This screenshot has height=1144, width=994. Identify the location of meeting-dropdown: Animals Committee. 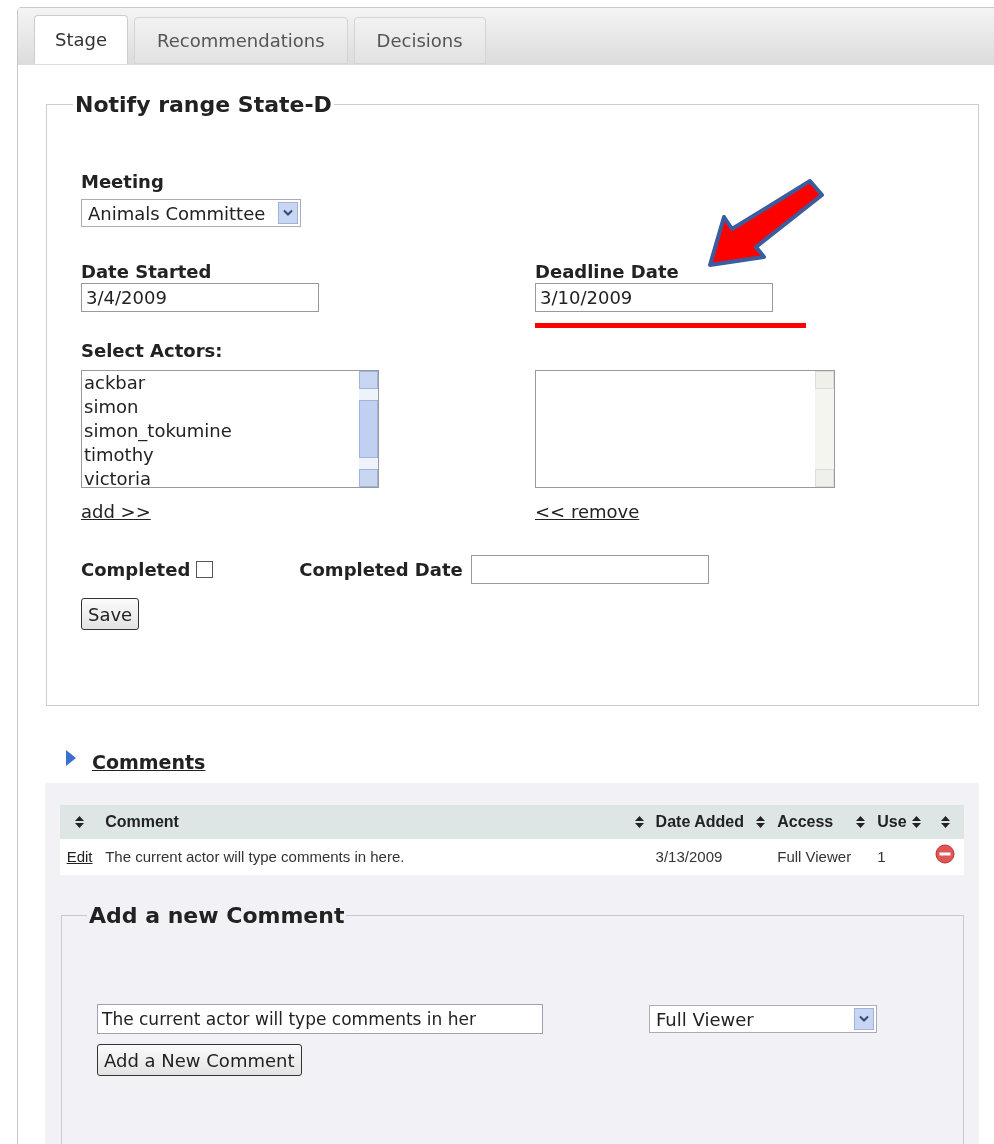
(191, 213).